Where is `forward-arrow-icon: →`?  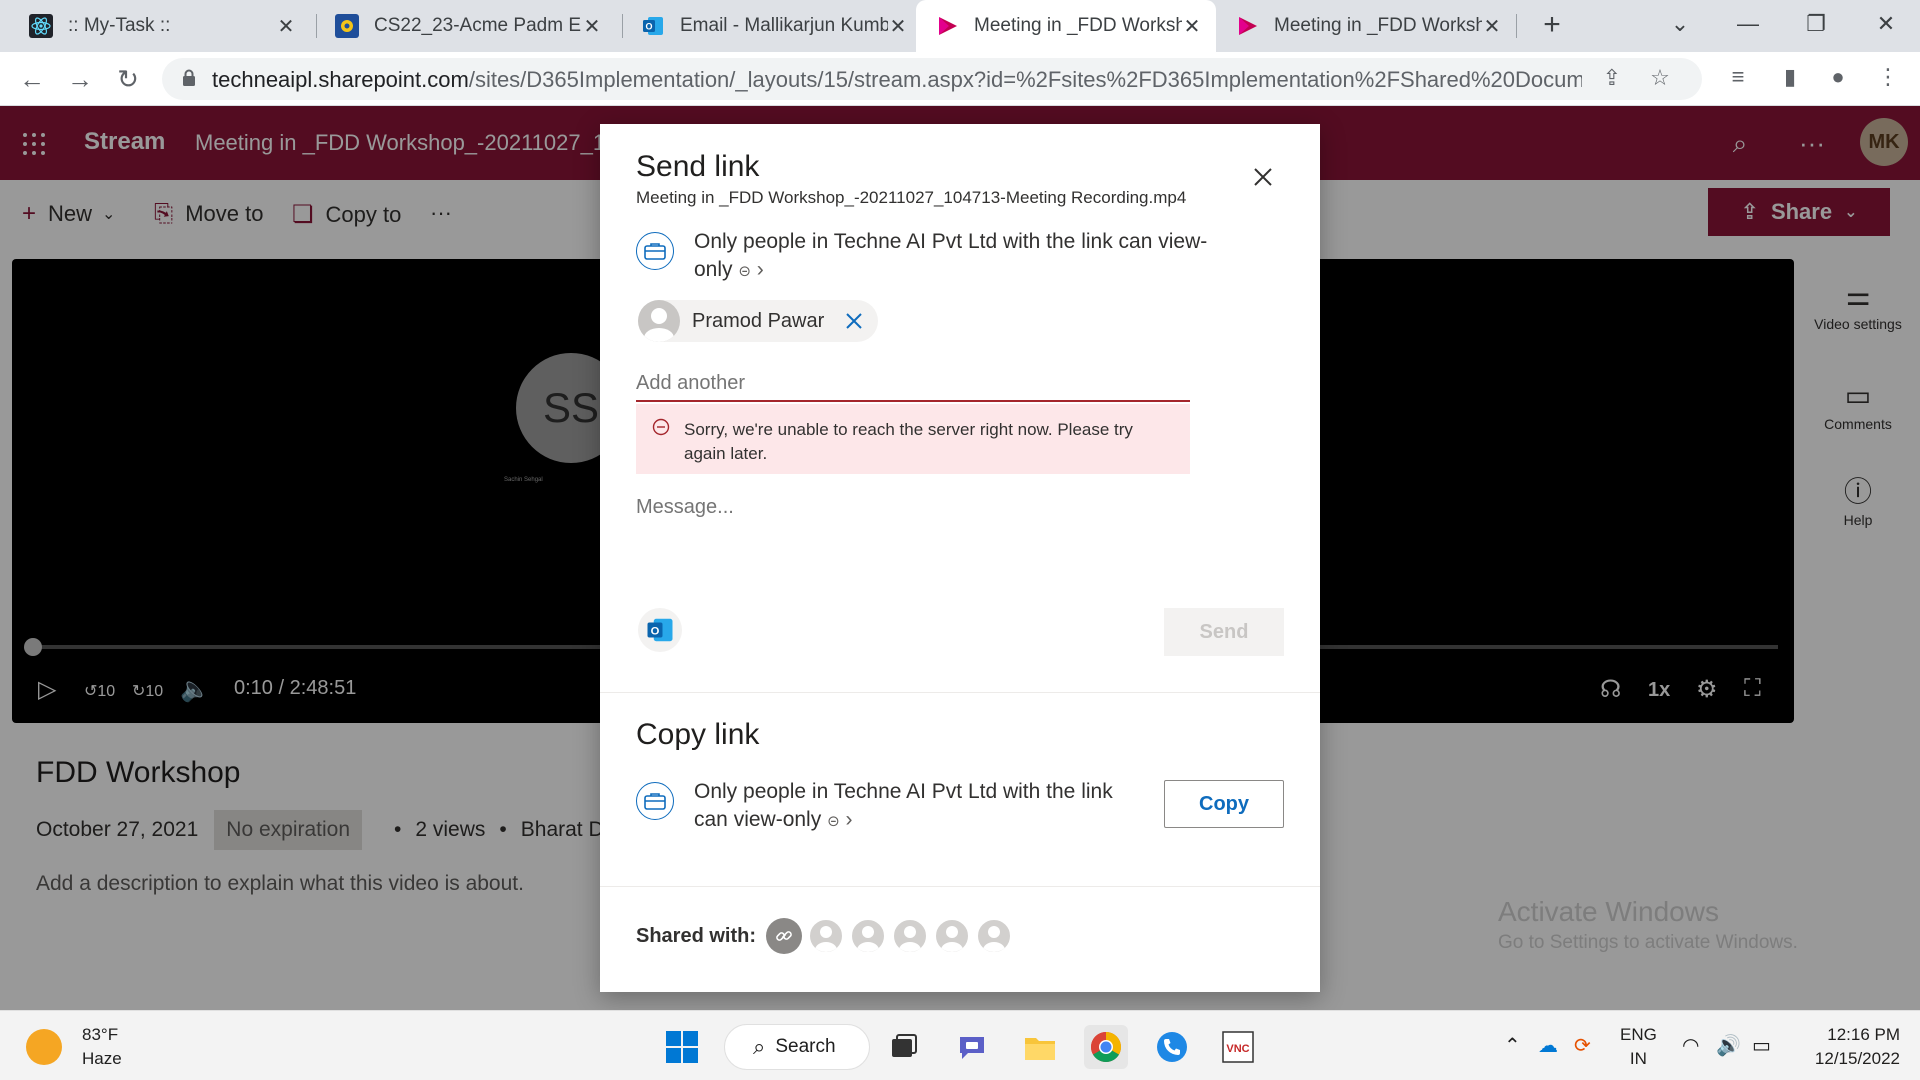
forward-arrow-icon: → is located at coordinates (80, 80).